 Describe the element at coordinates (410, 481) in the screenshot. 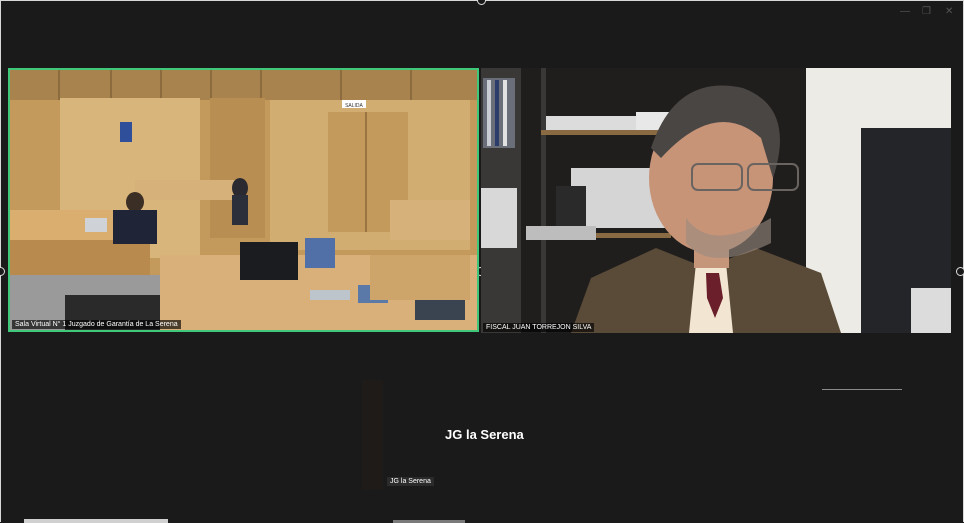

I see `participant-name-tag: JG la Serena` at that location.